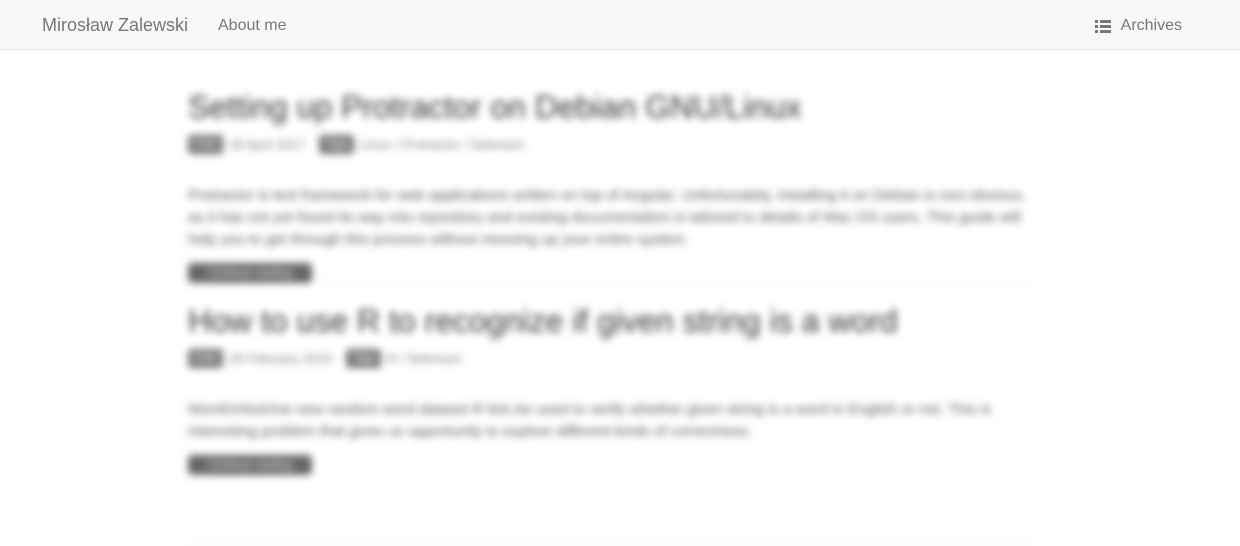  Describe the element at coordinates (1151, 25) in the screenshot. I see `archives-label: Archives` at that location.